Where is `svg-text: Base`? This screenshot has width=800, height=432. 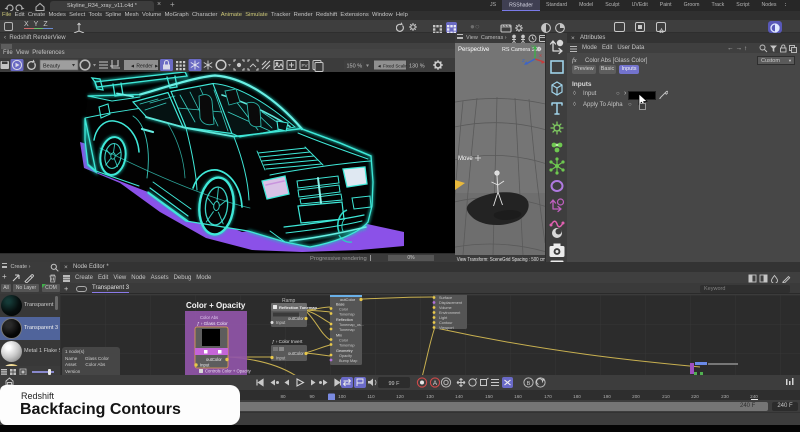
svg-text: Base is located at coordinates (340, 305).